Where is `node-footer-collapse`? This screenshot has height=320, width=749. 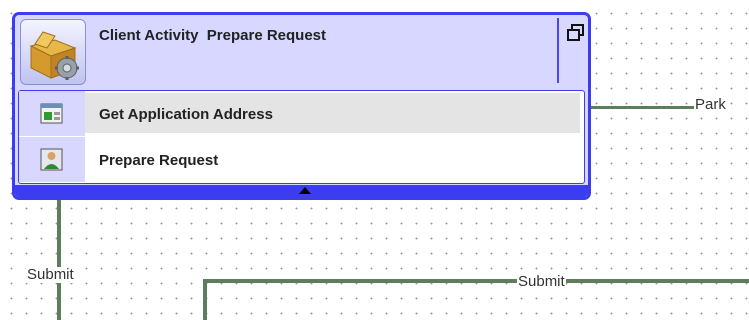 node-footer-collapse is located at coordinates (301, 191).